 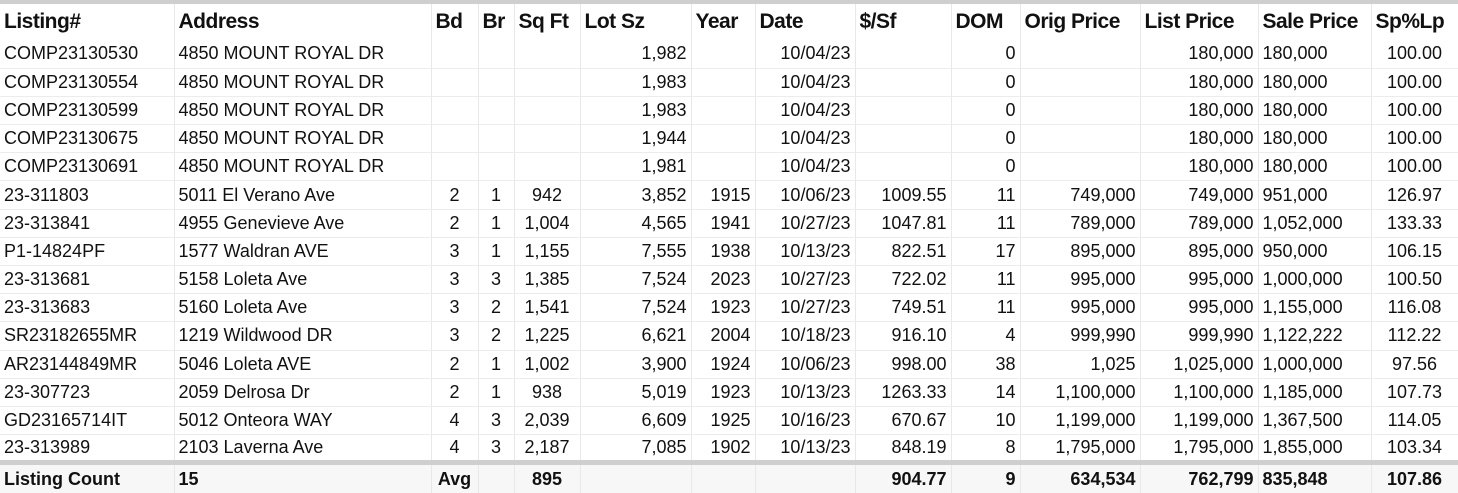 What do you see at coordinates (986, 20) in the screenshot?
I see `col-header-dom: DOM` at bounding box center [986, 20].